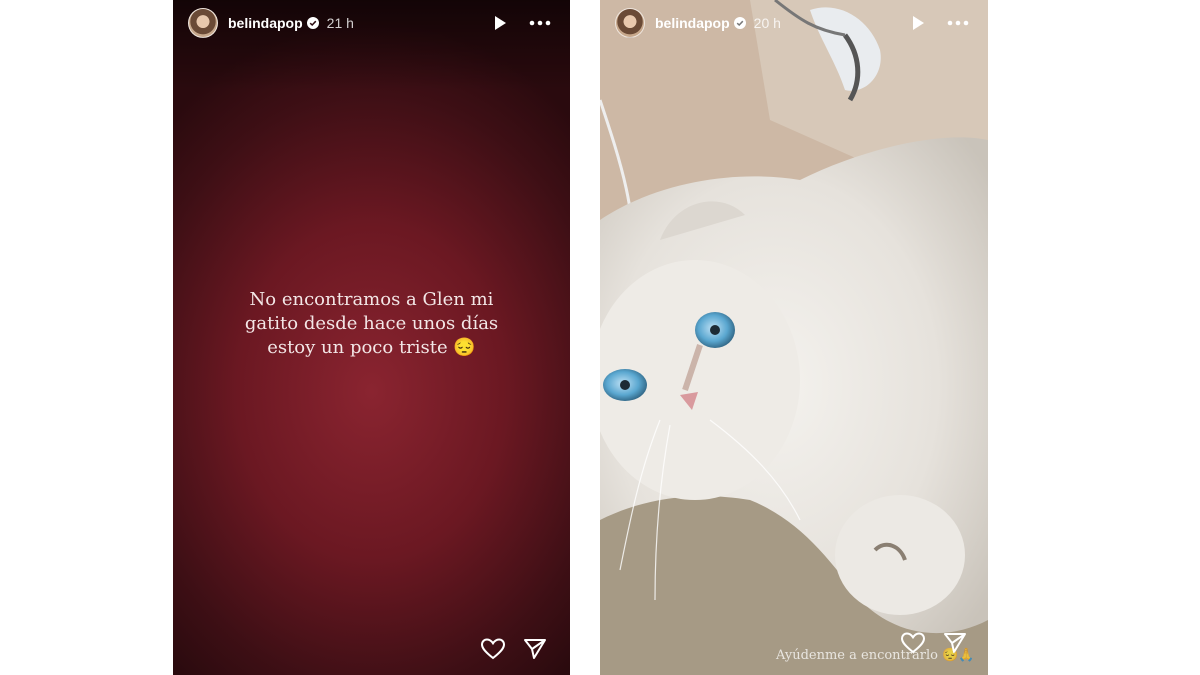  I want to click on timestamp: 21 h, so click(340, 23).